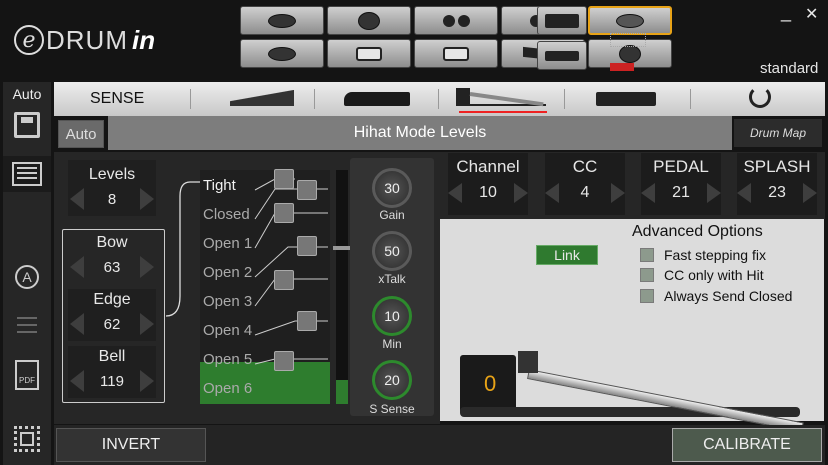  I want to click on calibrate-button: CALIBRATE, so click(747, 445).